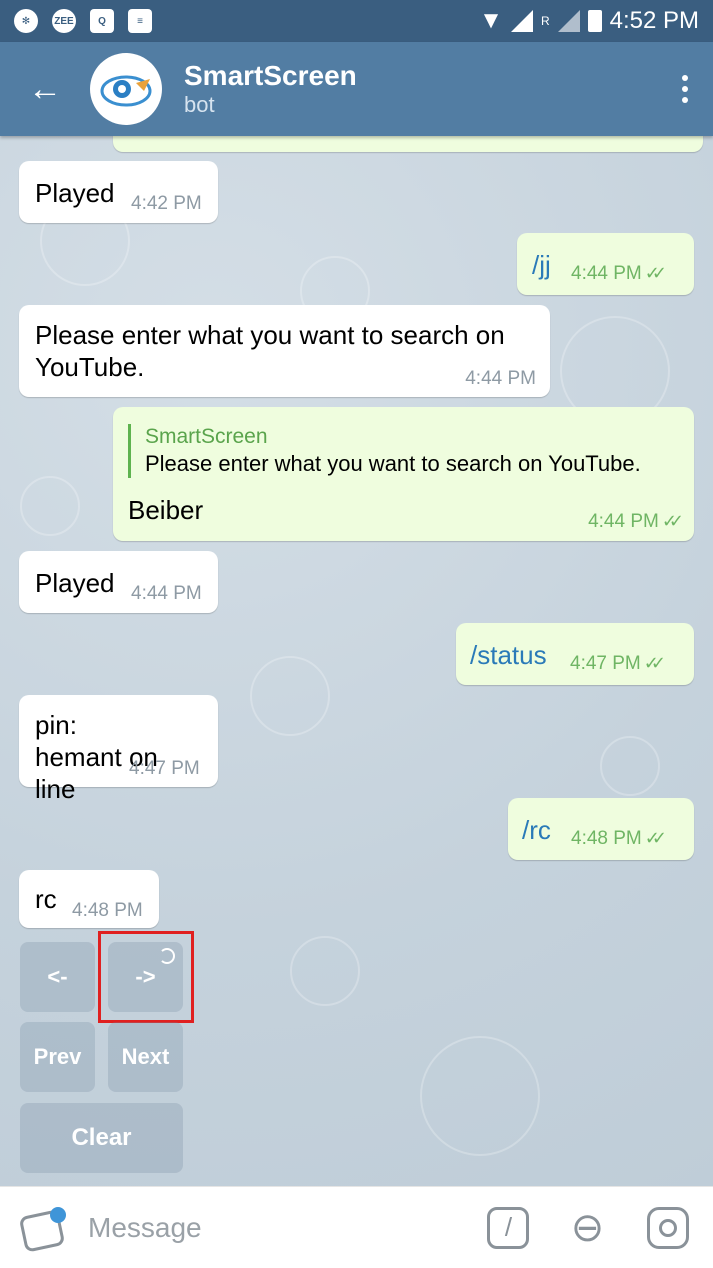 The height and width of the screenshot is (1268, 713). I want to click on chat-header: ← SmartScreen bot, so click(356, 89).